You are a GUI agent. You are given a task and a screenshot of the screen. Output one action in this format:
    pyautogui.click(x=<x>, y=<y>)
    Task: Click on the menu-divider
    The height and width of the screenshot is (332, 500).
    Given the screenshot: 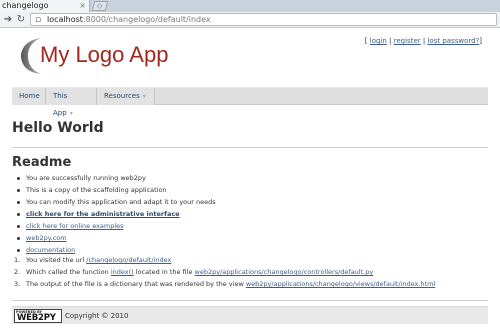 What is the action you would take?
    pyautogui.click(x=154, y=96)
    